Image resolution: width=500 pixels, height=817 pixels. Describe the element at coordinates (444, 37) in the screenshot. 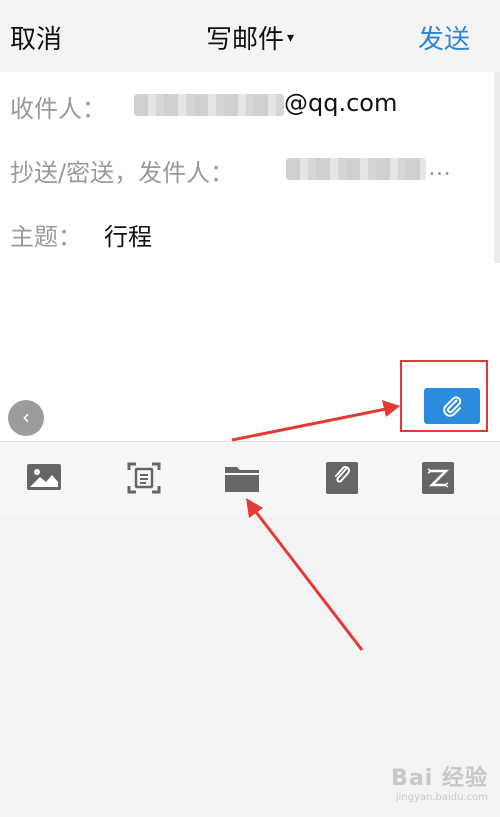

I see `send-button: 发送` at that location.